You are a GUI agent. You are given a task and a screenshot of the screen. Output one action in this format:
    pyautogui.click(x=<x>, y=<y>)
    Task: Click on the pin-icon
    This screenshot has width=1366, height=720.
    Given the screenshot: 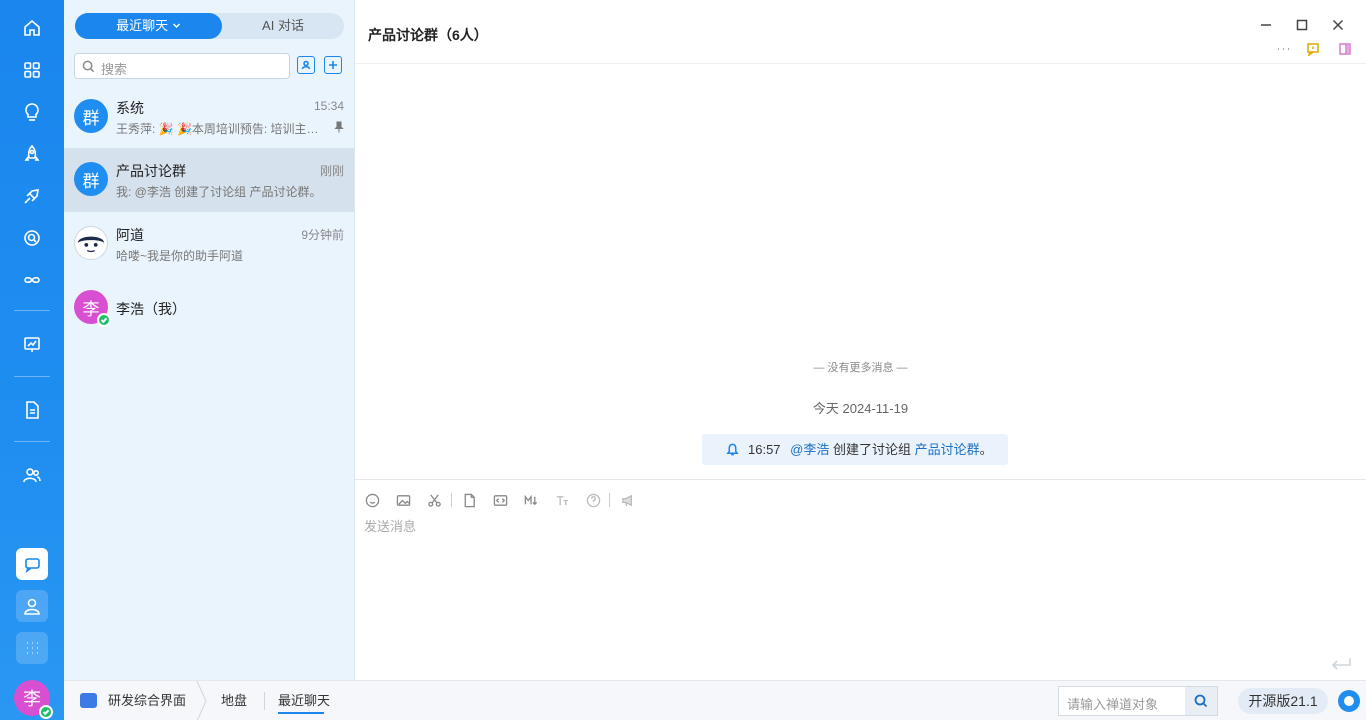 What is the action you would take?
    pyautogui.click(x=339, y=127)
    